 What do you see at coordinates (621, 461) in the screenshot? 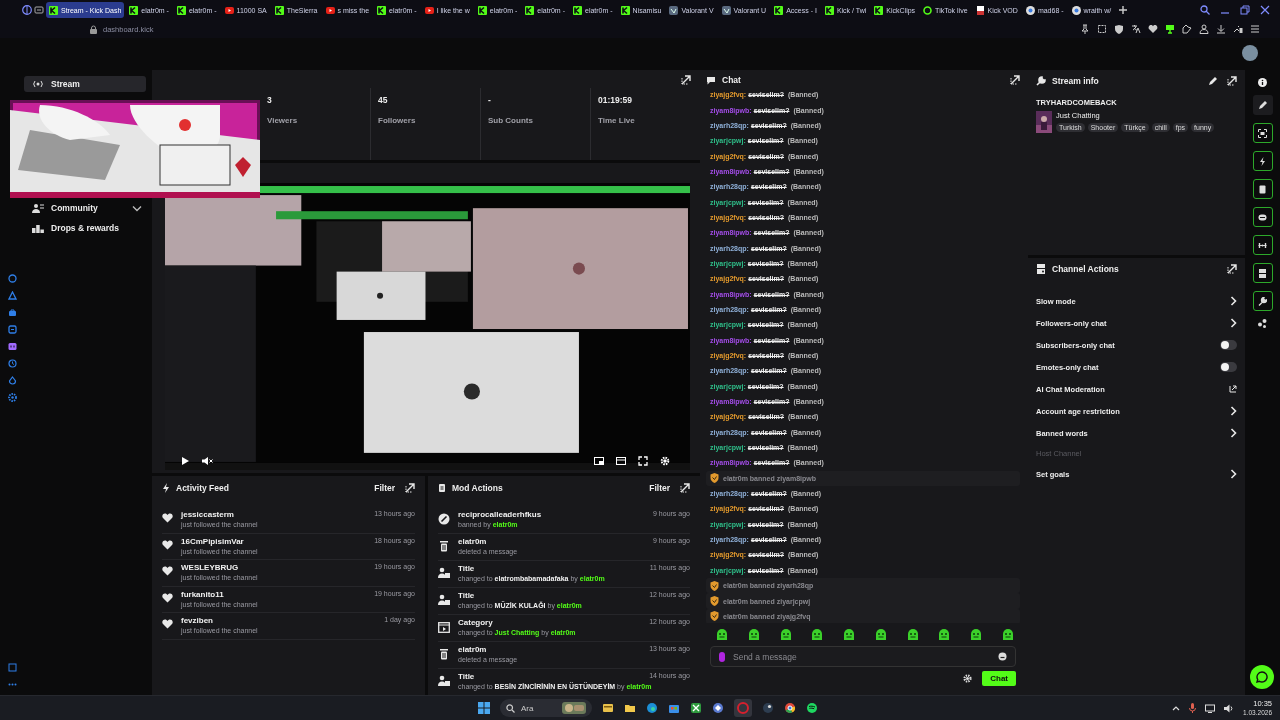
I see `theater-icon` at bounding box center [621, 461].